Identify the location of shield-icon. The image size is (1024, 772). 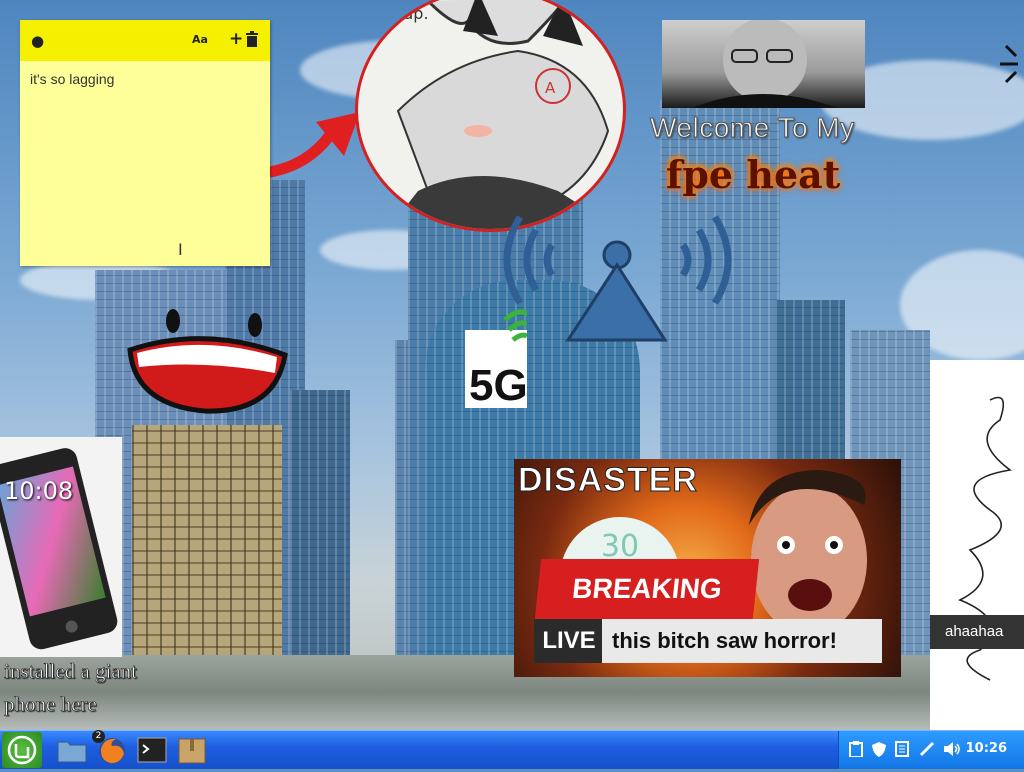
(879, 751).